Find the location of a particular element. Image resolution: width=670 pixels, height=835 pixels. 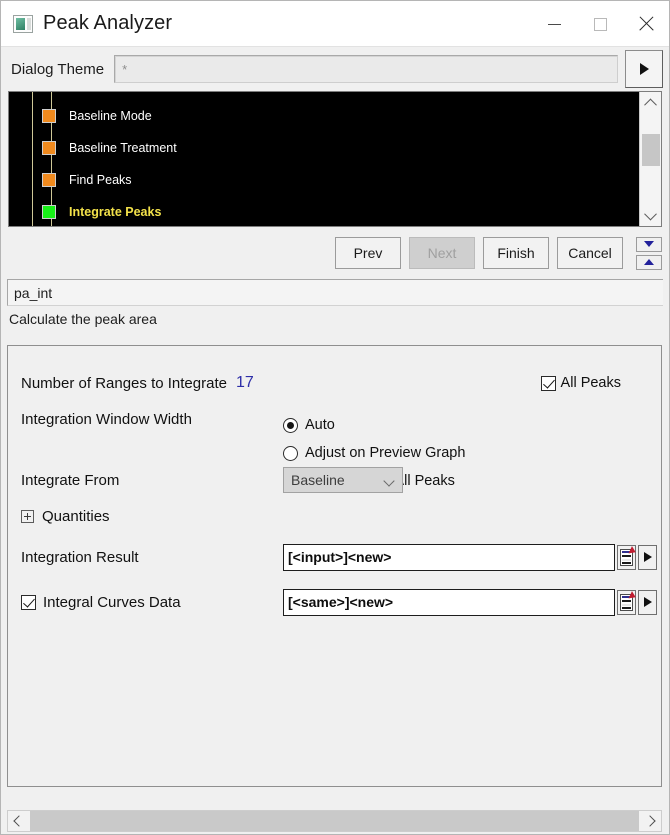

integral-curves-actions is located at coordinates (637, 602).